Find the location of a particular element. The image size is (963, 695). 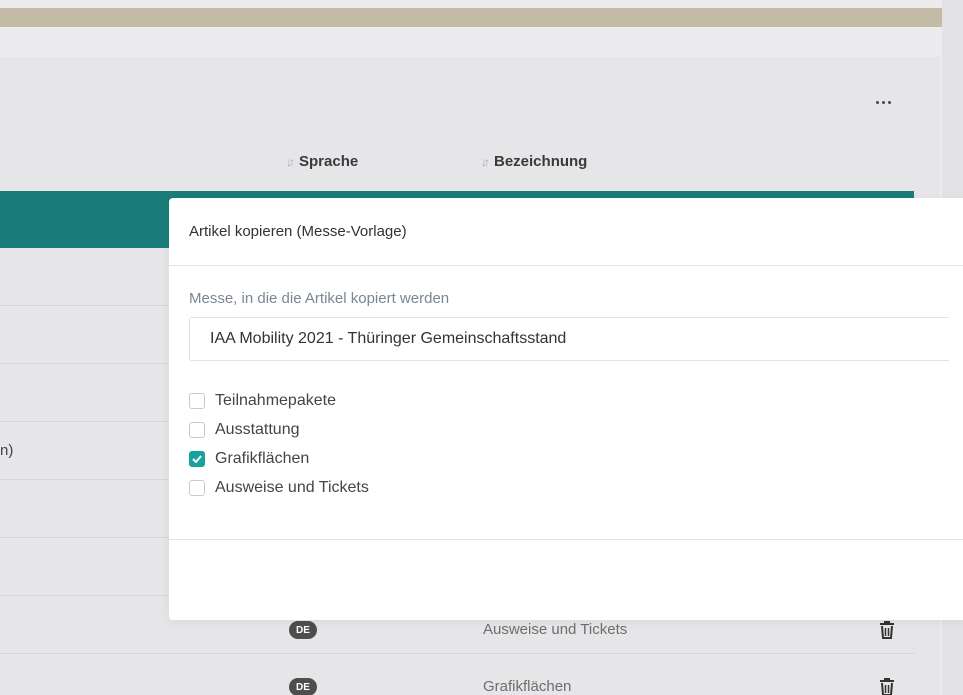

checkbox-ausweise-tickets: Ausweise und Tickets is located at coordinates (569, 487).